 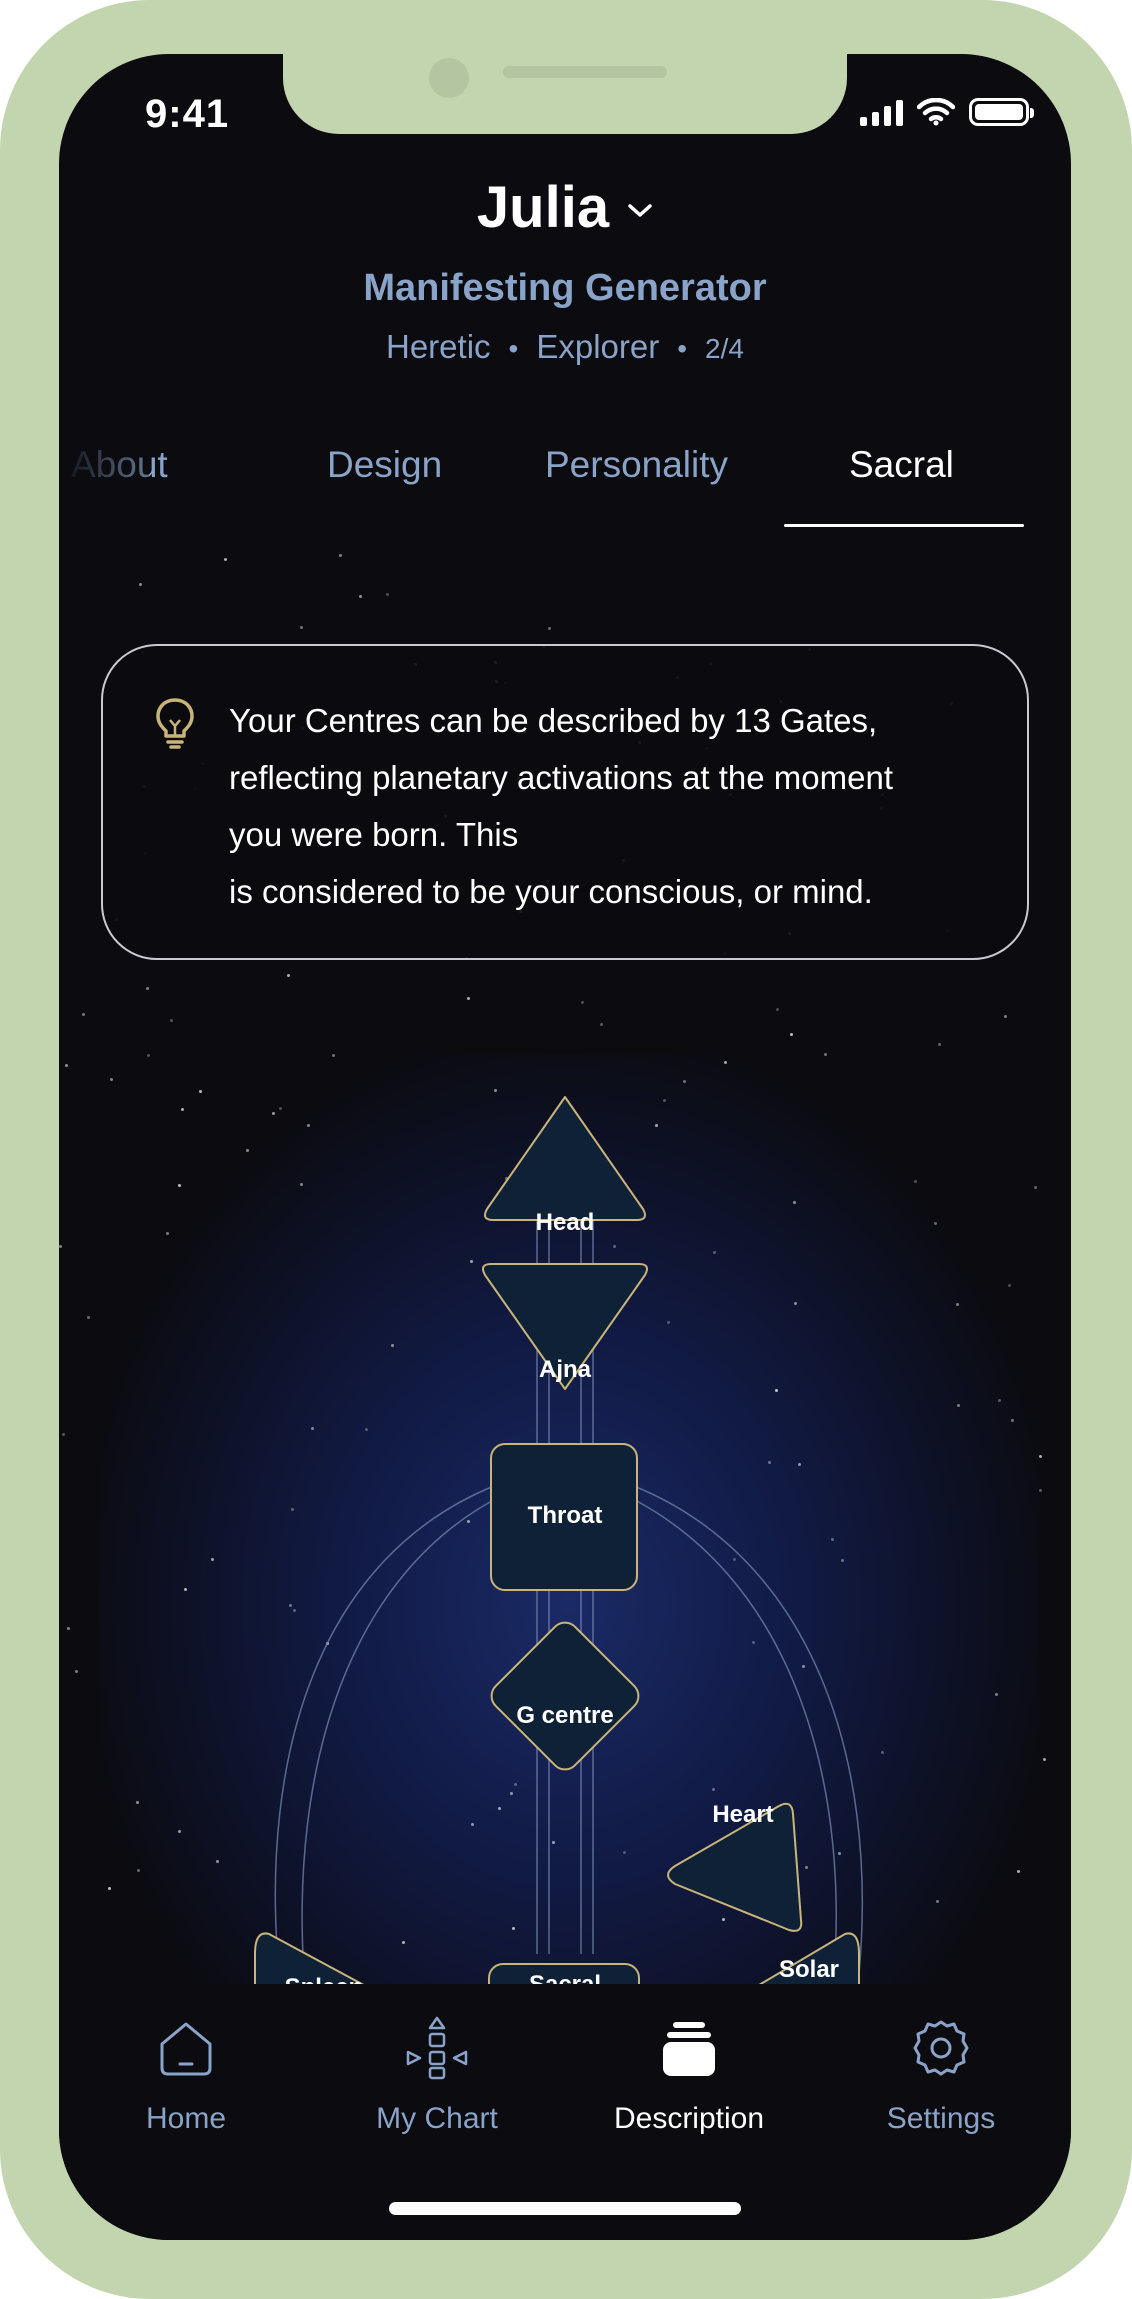 I want to click on centre-label-g-centre: G centre, so click(x=565, y=1715).